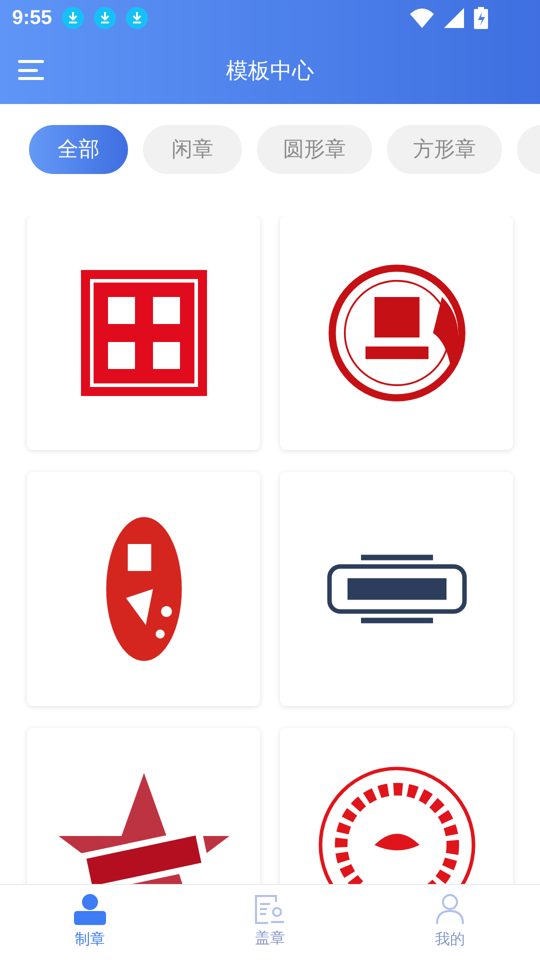 Image resolution: width=540 pixels, height=960 pixels. What do you see at coordinates (78, 149) in the screenshot?
I see `category-tab: 全部` at bounding box center [78, 149].